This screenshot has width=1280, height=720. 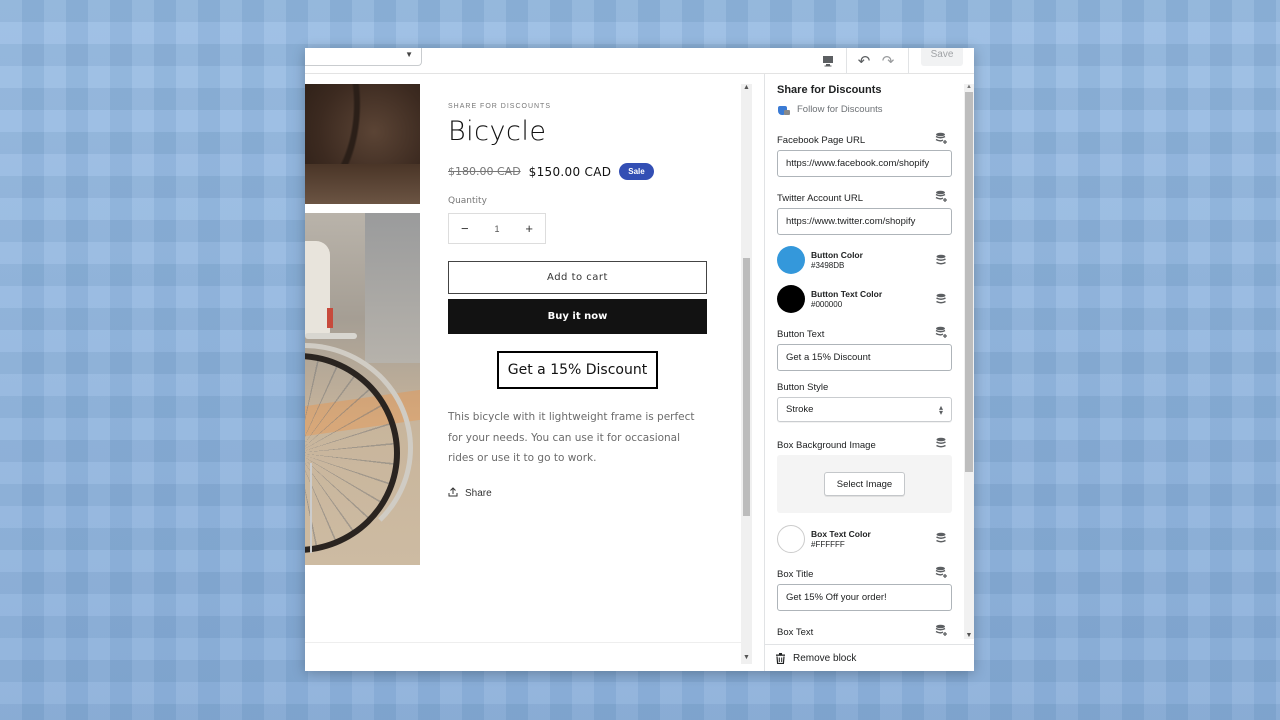 I want to click on button-style-select: Stroke ▴ ▾, so click(x=864, y=409).